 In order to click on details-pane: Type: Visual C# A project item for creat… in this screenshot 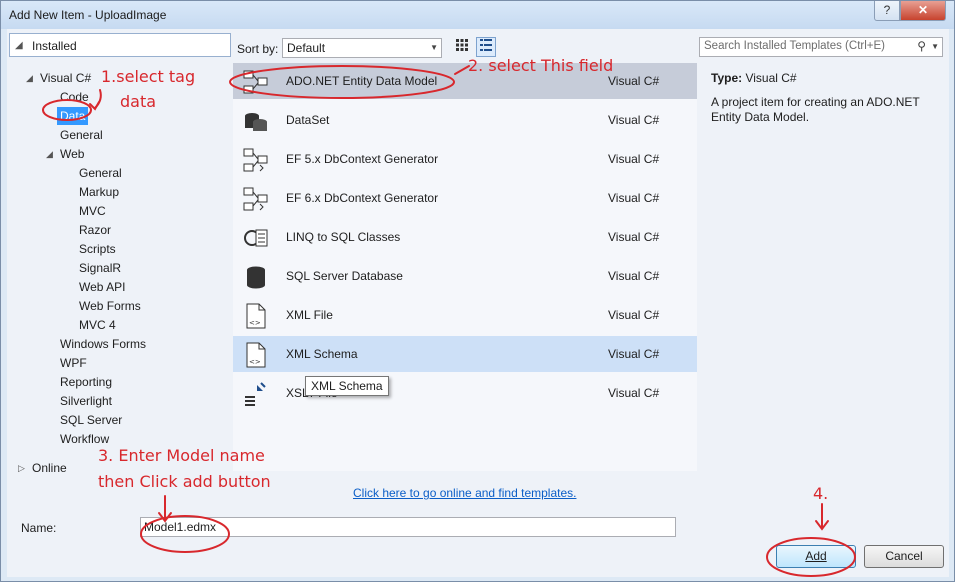, I will do `click(826, 98)`.